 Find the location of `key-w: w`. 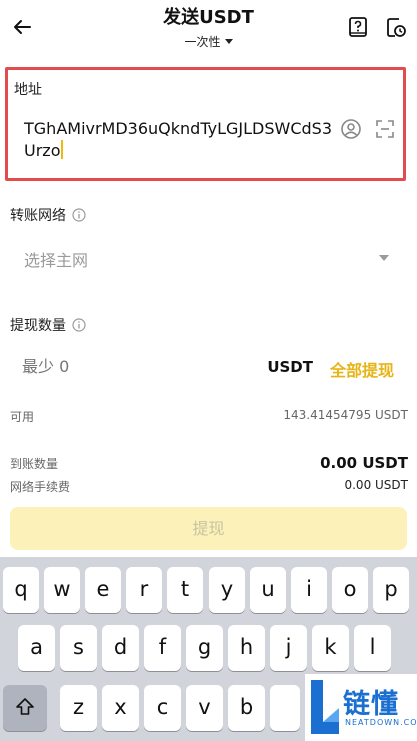

key-w: w is located at coordinates (62, 590).